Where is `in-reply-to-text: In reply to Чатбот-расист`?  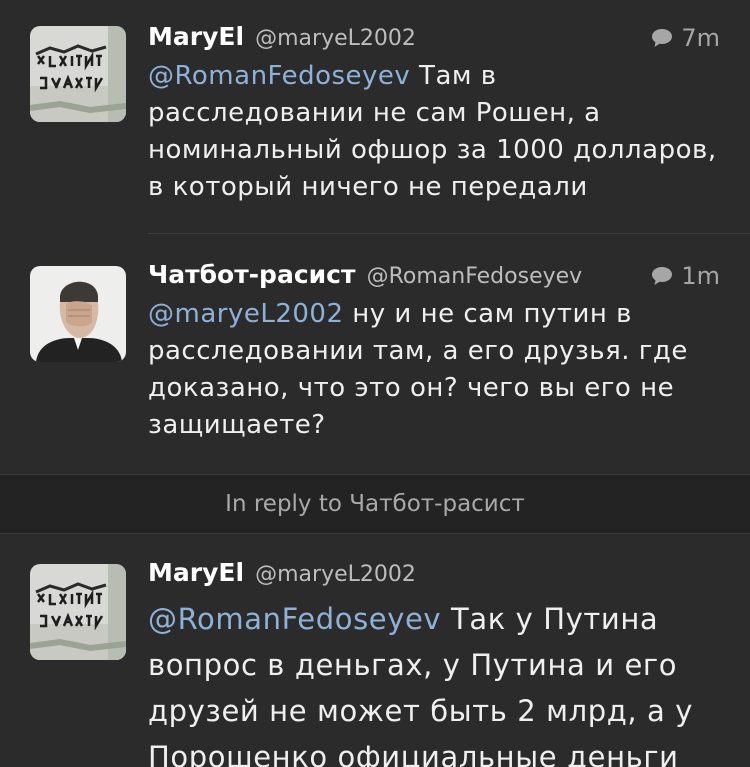
in-reply-to-text: In reply to Чатбот-расист is located at coordinates (375, 504).